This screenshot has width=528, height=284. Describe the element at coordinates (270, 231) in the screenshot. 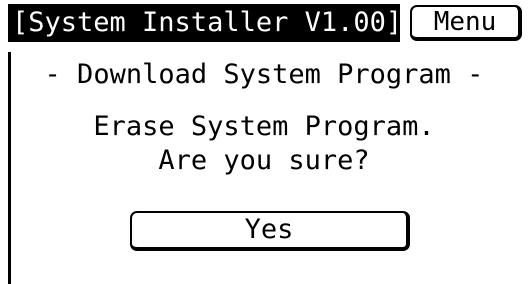

I see `yes-button: Yes` at that location.